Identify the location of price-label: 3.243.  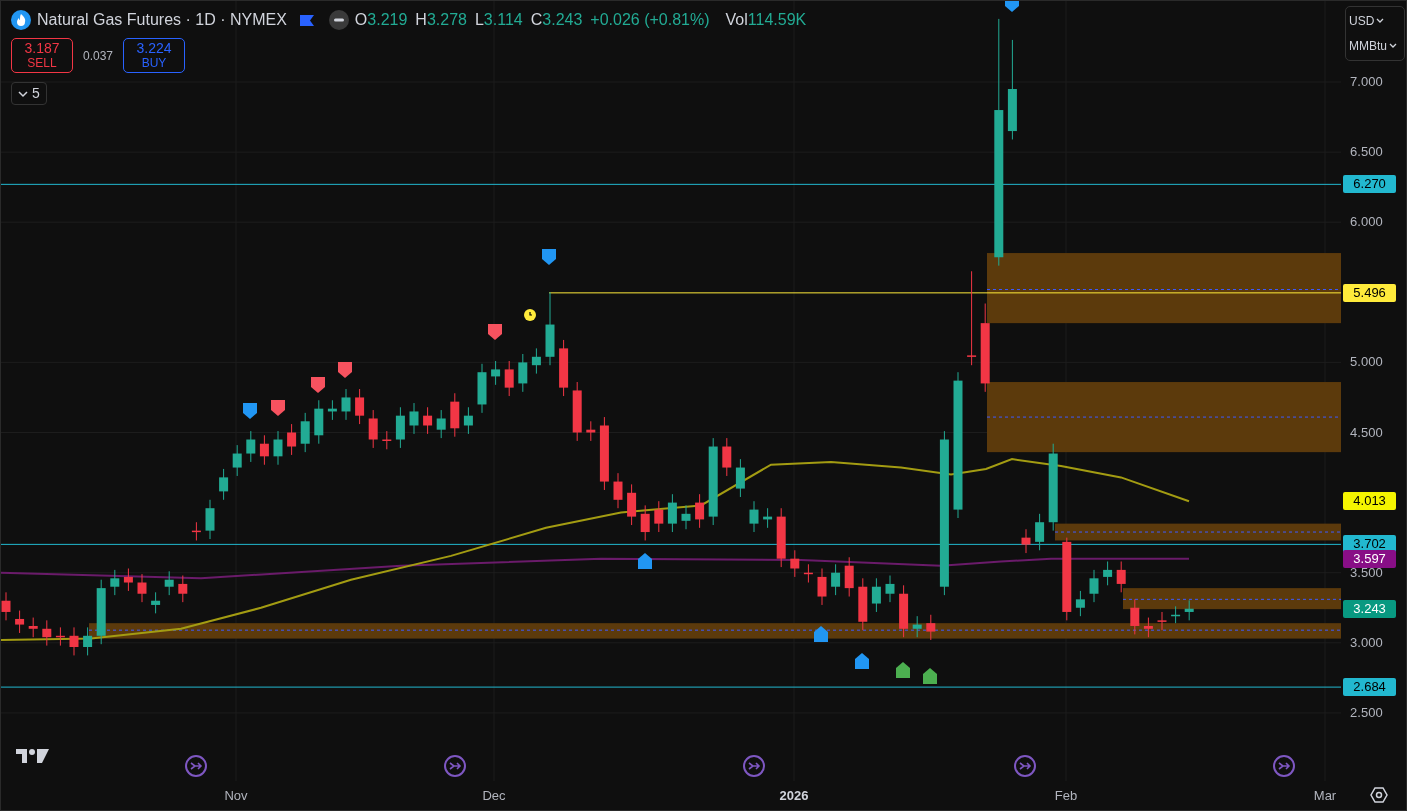
(1370, 608).